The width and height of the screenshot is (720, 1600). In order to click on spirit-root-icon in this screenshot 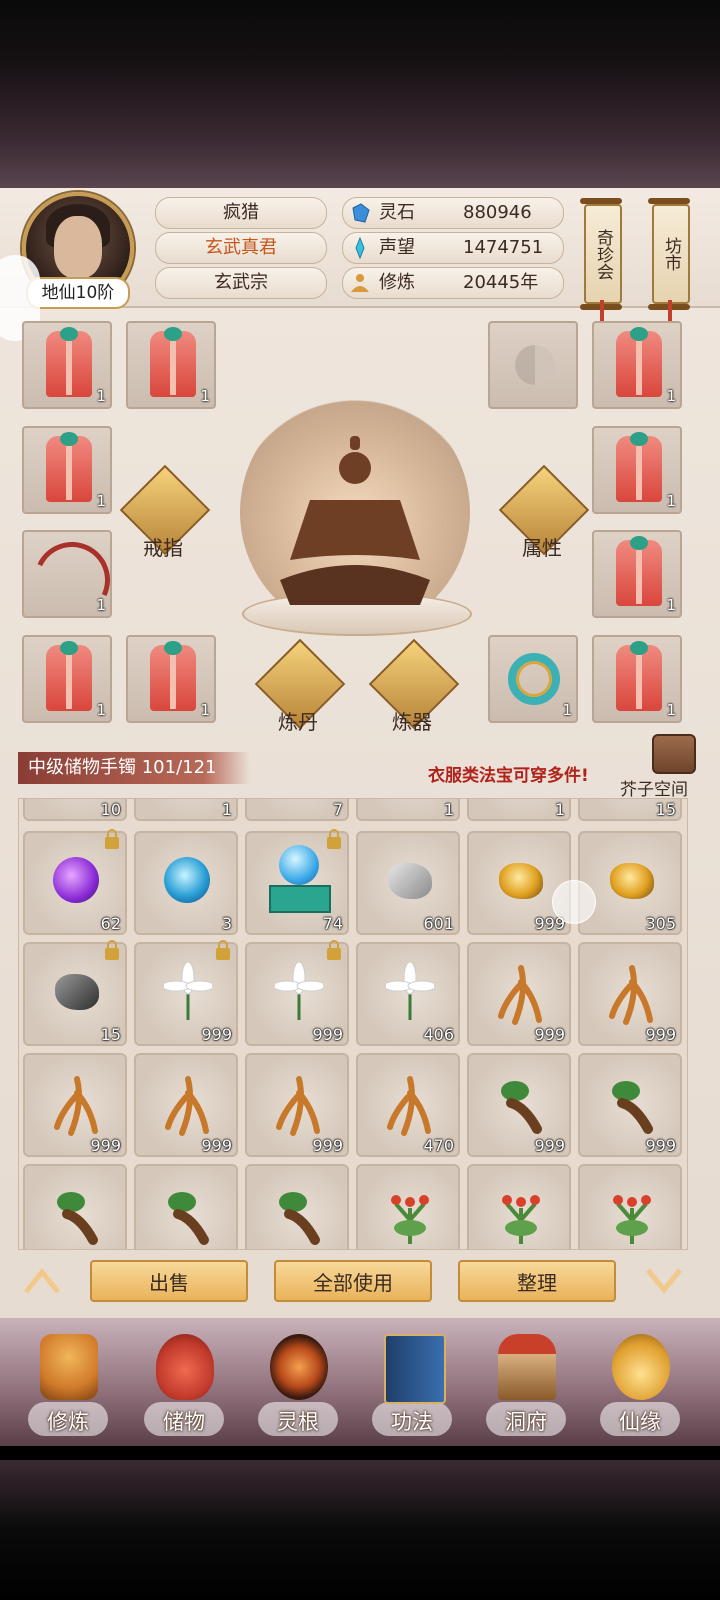, I will do `click(299, 1367)`.